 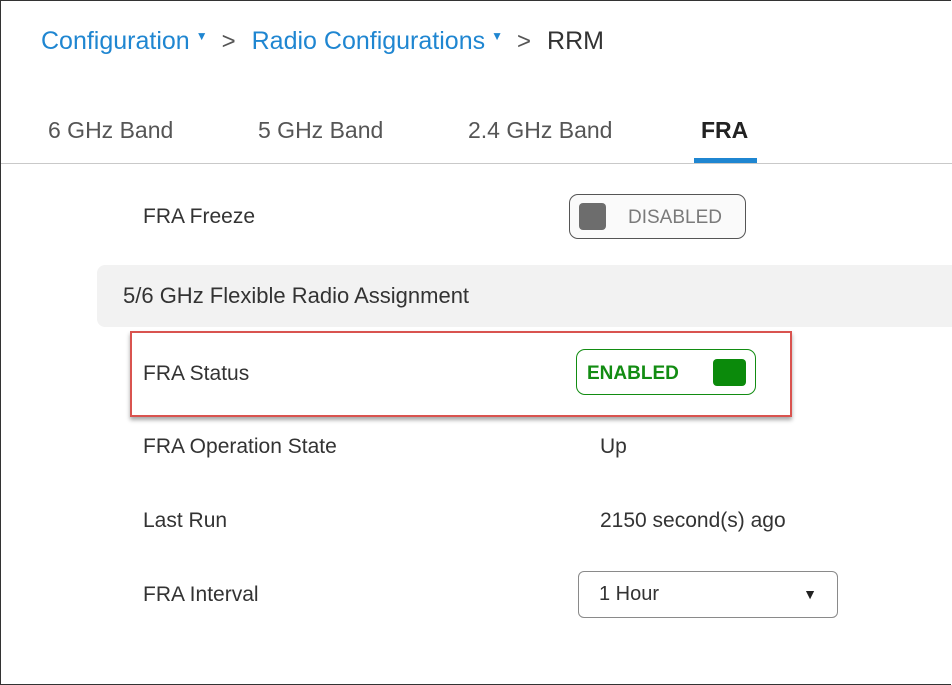 What do you see at coordinates (115, 41) in the screenshot?
I see `breadcrumb-configuration-link: Configuration` at bounding box center [115, 41].